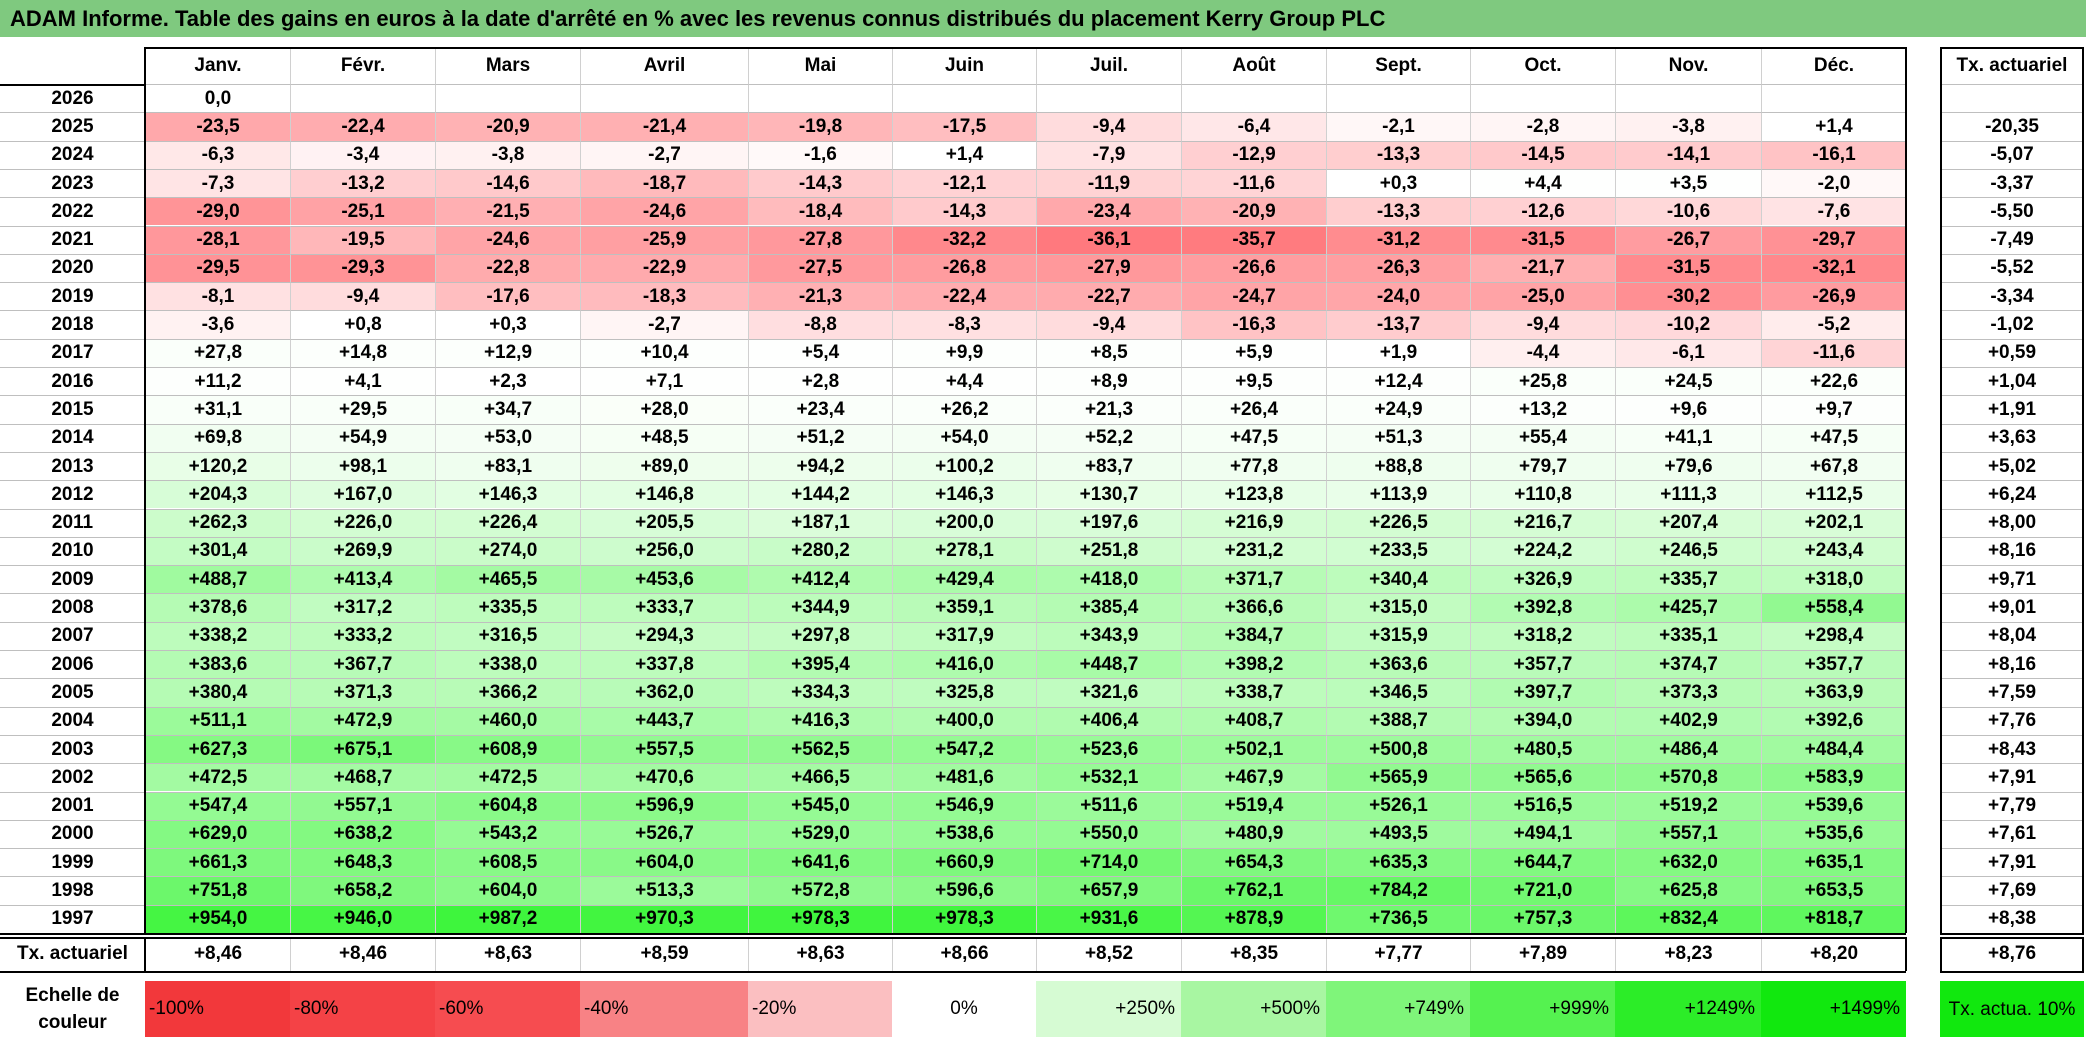 The image size is (2086, 1037). Describe the element at coordinates (507, 579) in the screenshot. I see `table-cell: +465,5` at that location.